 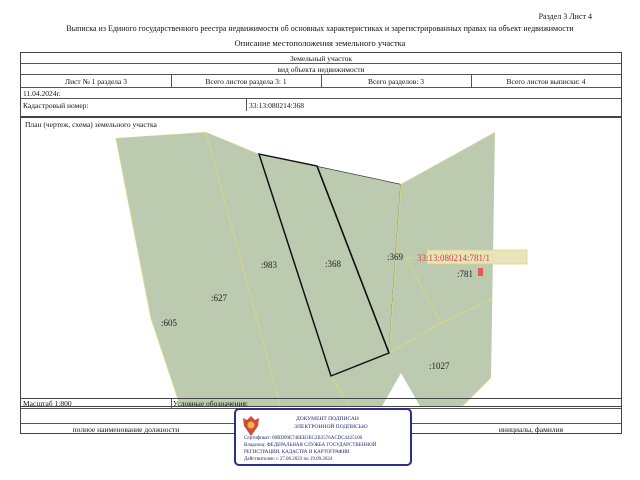 I want to click on object-type-row: Земельный участок, so click(x=321, y=58).